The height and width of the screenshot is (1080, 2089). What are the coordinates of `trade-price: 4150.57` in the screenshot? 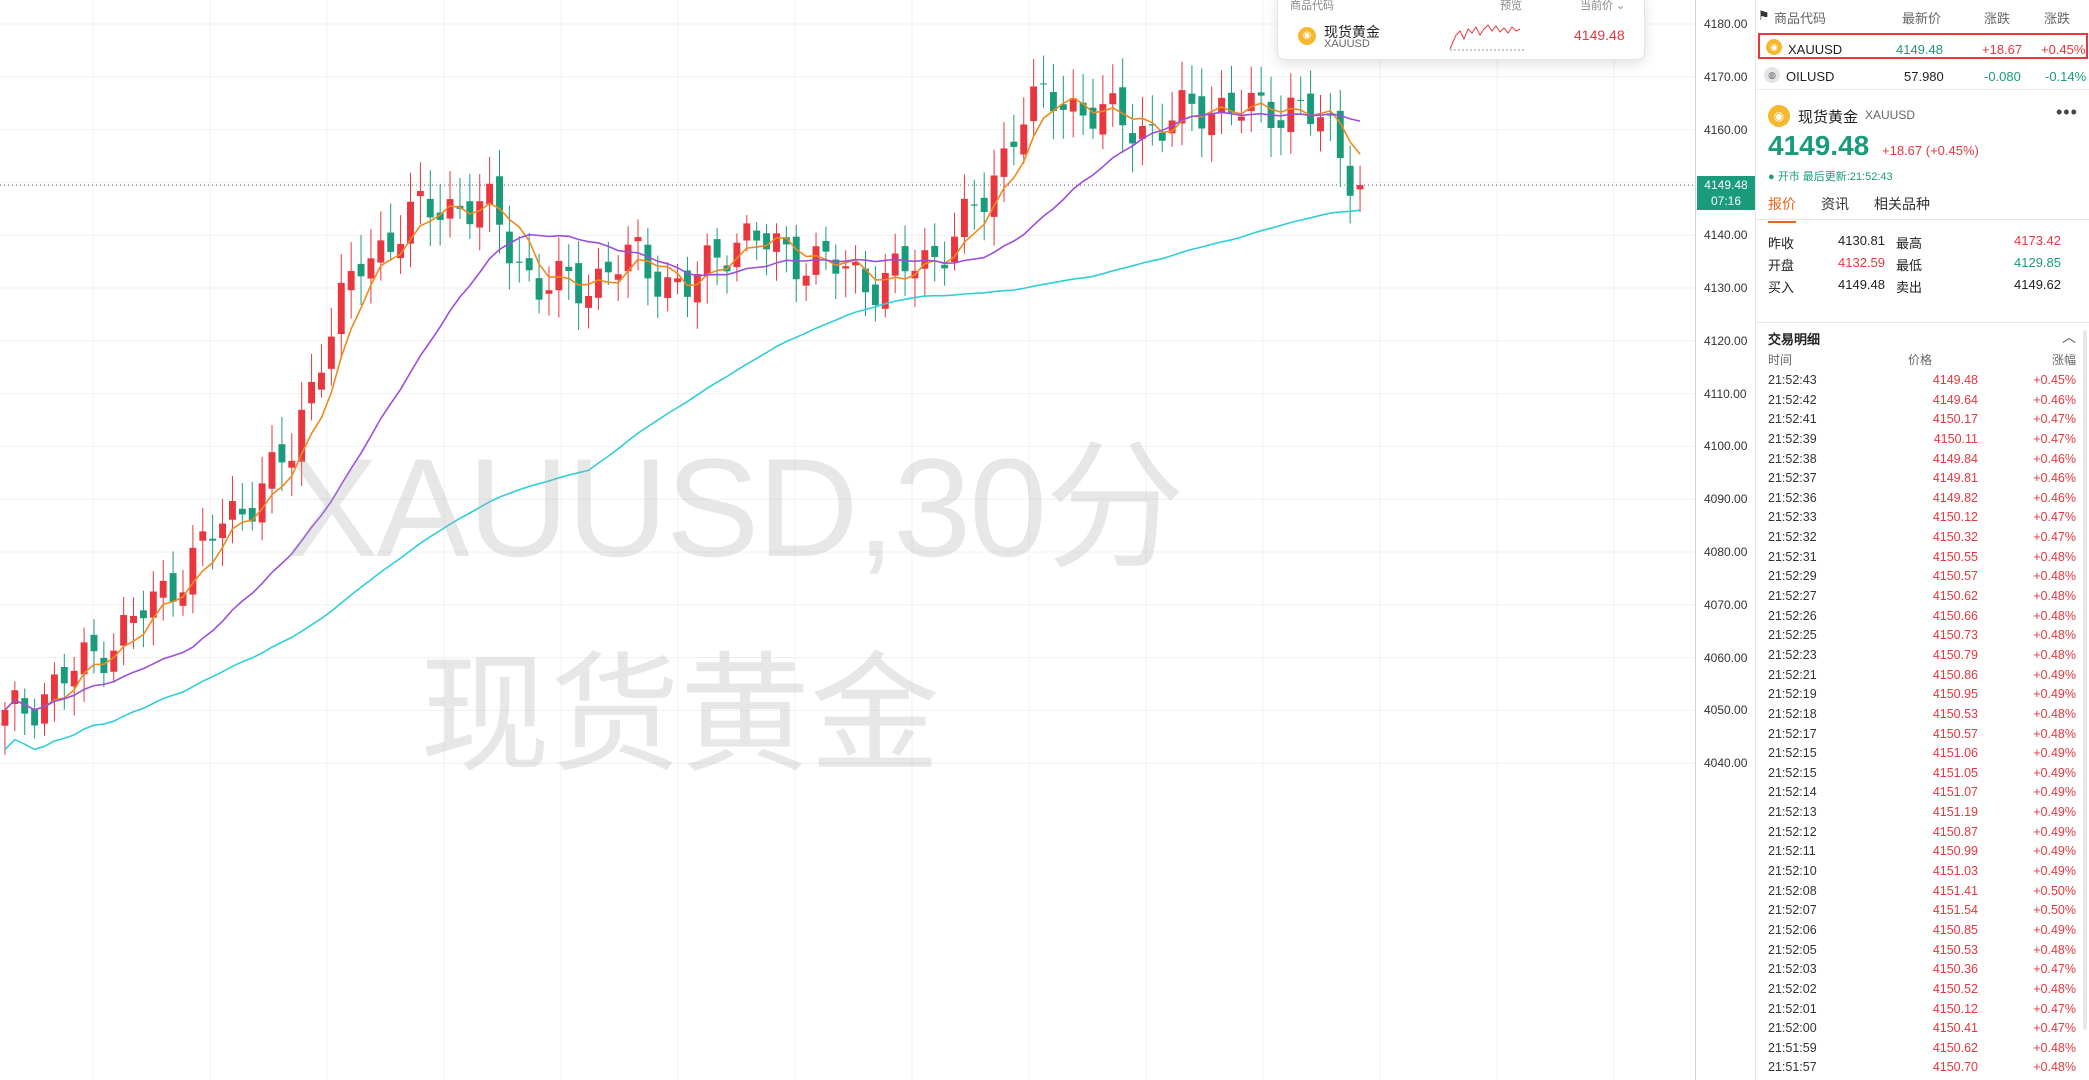 It's located at (1955, 576).